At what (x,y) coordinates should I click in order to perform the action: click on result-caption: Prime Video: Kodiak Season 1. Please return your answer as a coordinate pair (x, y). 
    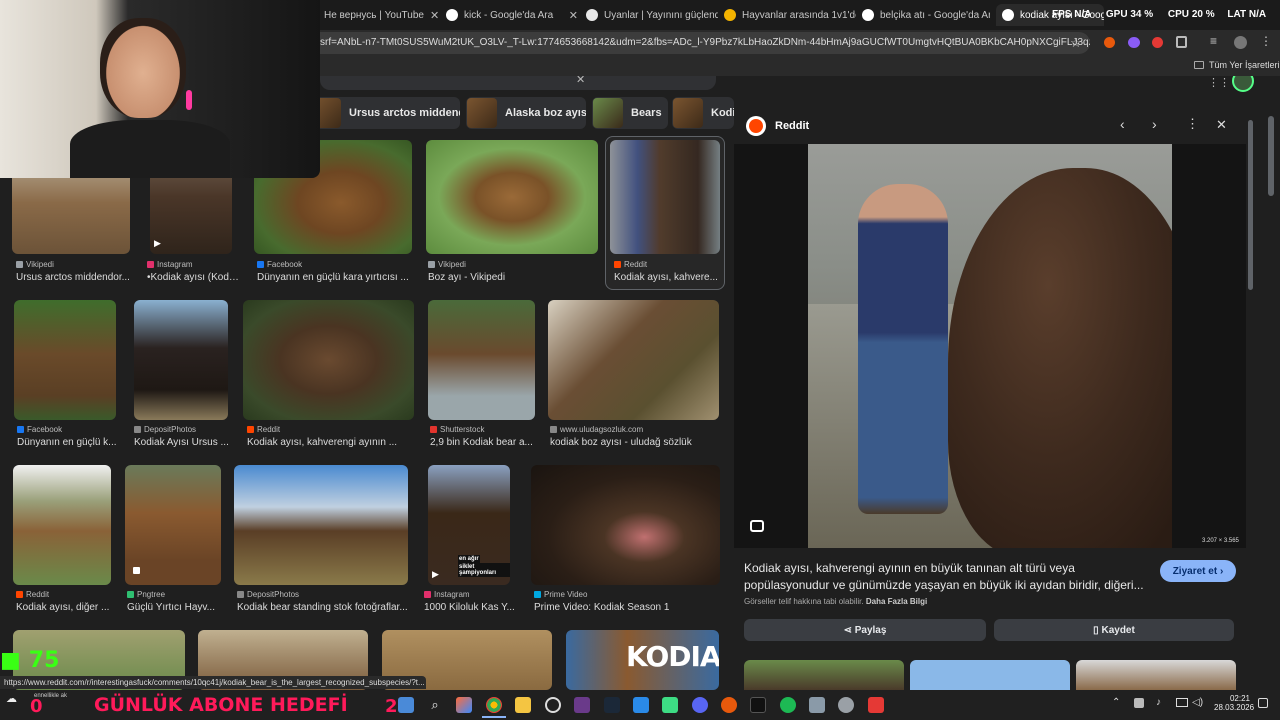
    Looking at the image, I should click on (627, 607).